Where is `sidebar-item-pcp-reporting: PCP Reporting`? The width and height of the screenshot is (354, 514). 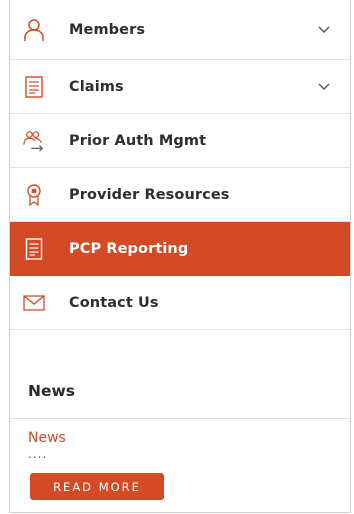
sidebar-item-pcp-reporting: PCP Reporting is located at coordinates (180, 249).